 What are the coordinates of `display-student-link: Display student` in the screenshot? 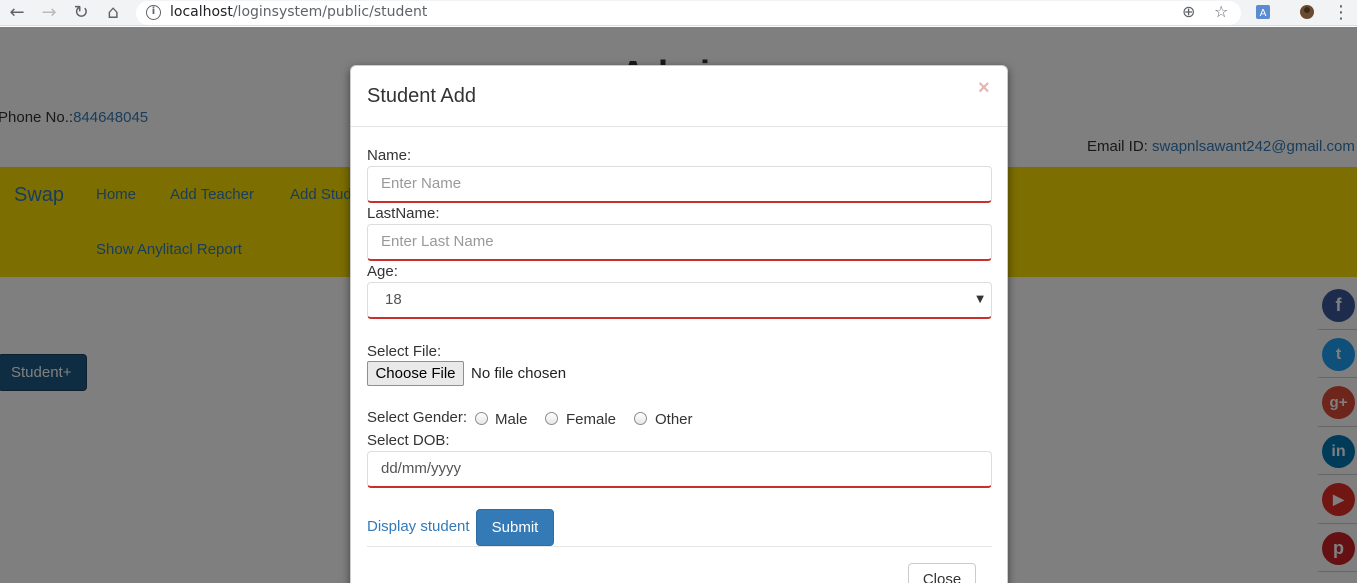 It's located at (418, 526).